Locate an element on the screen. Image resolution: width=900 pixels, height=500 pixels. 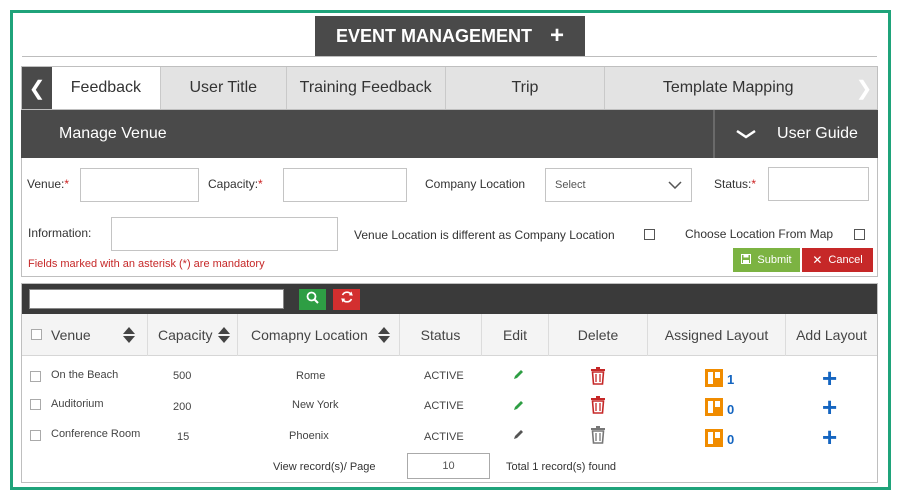
tab-trip: Trip is located at coordinates (526, 88).